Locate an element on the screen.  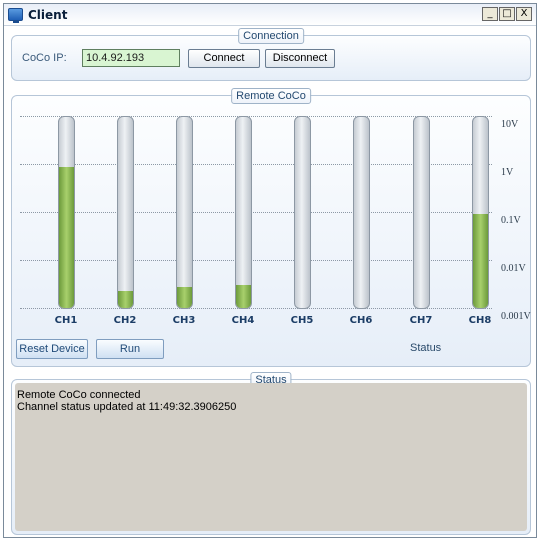
ch6-label: CH6 is located at coordinates (361, 320).